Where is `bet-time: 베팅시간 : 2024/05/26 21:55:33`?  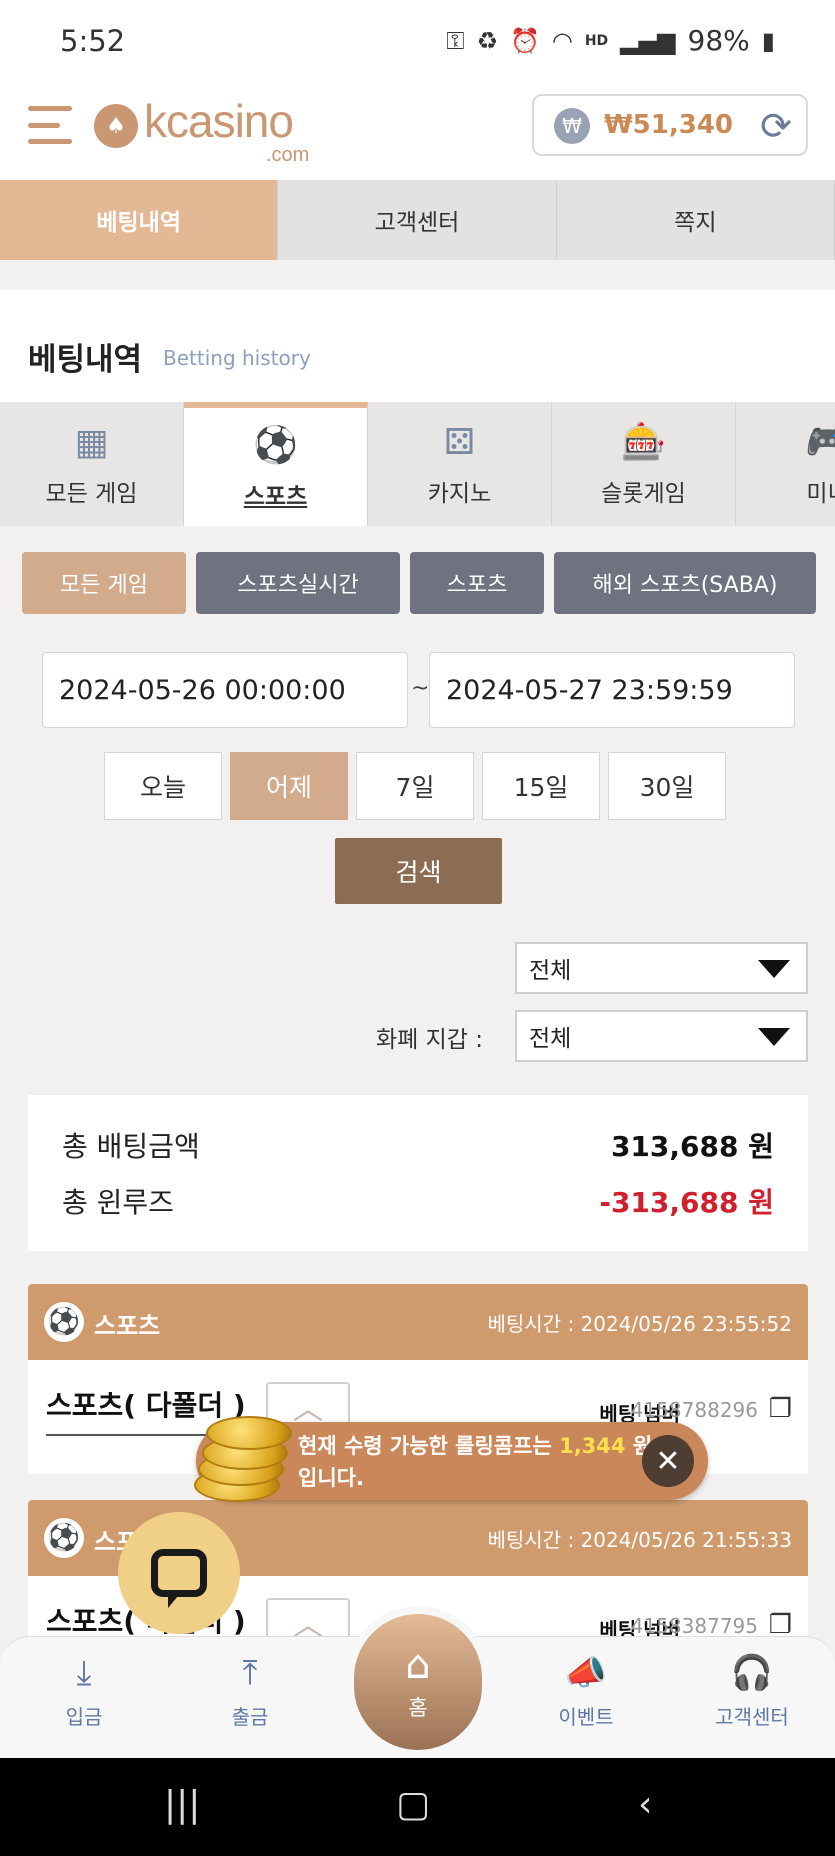
bet-time: 베팅시간 : 2024/05/26 21:55:33 is located at coordinates (639, 1540).